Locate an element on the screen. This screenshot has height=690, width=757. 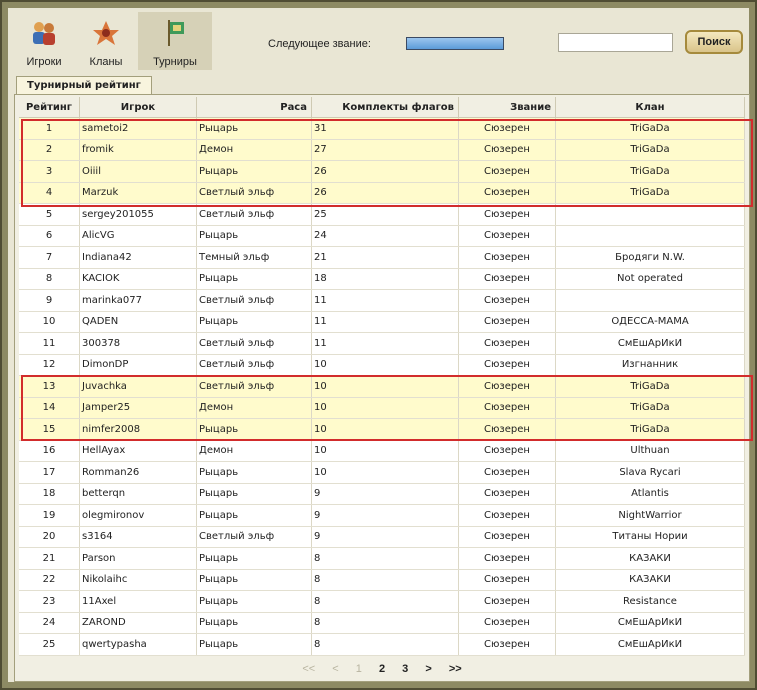
cell-clan: Slava Rycari is located at coordinates (650, 472).